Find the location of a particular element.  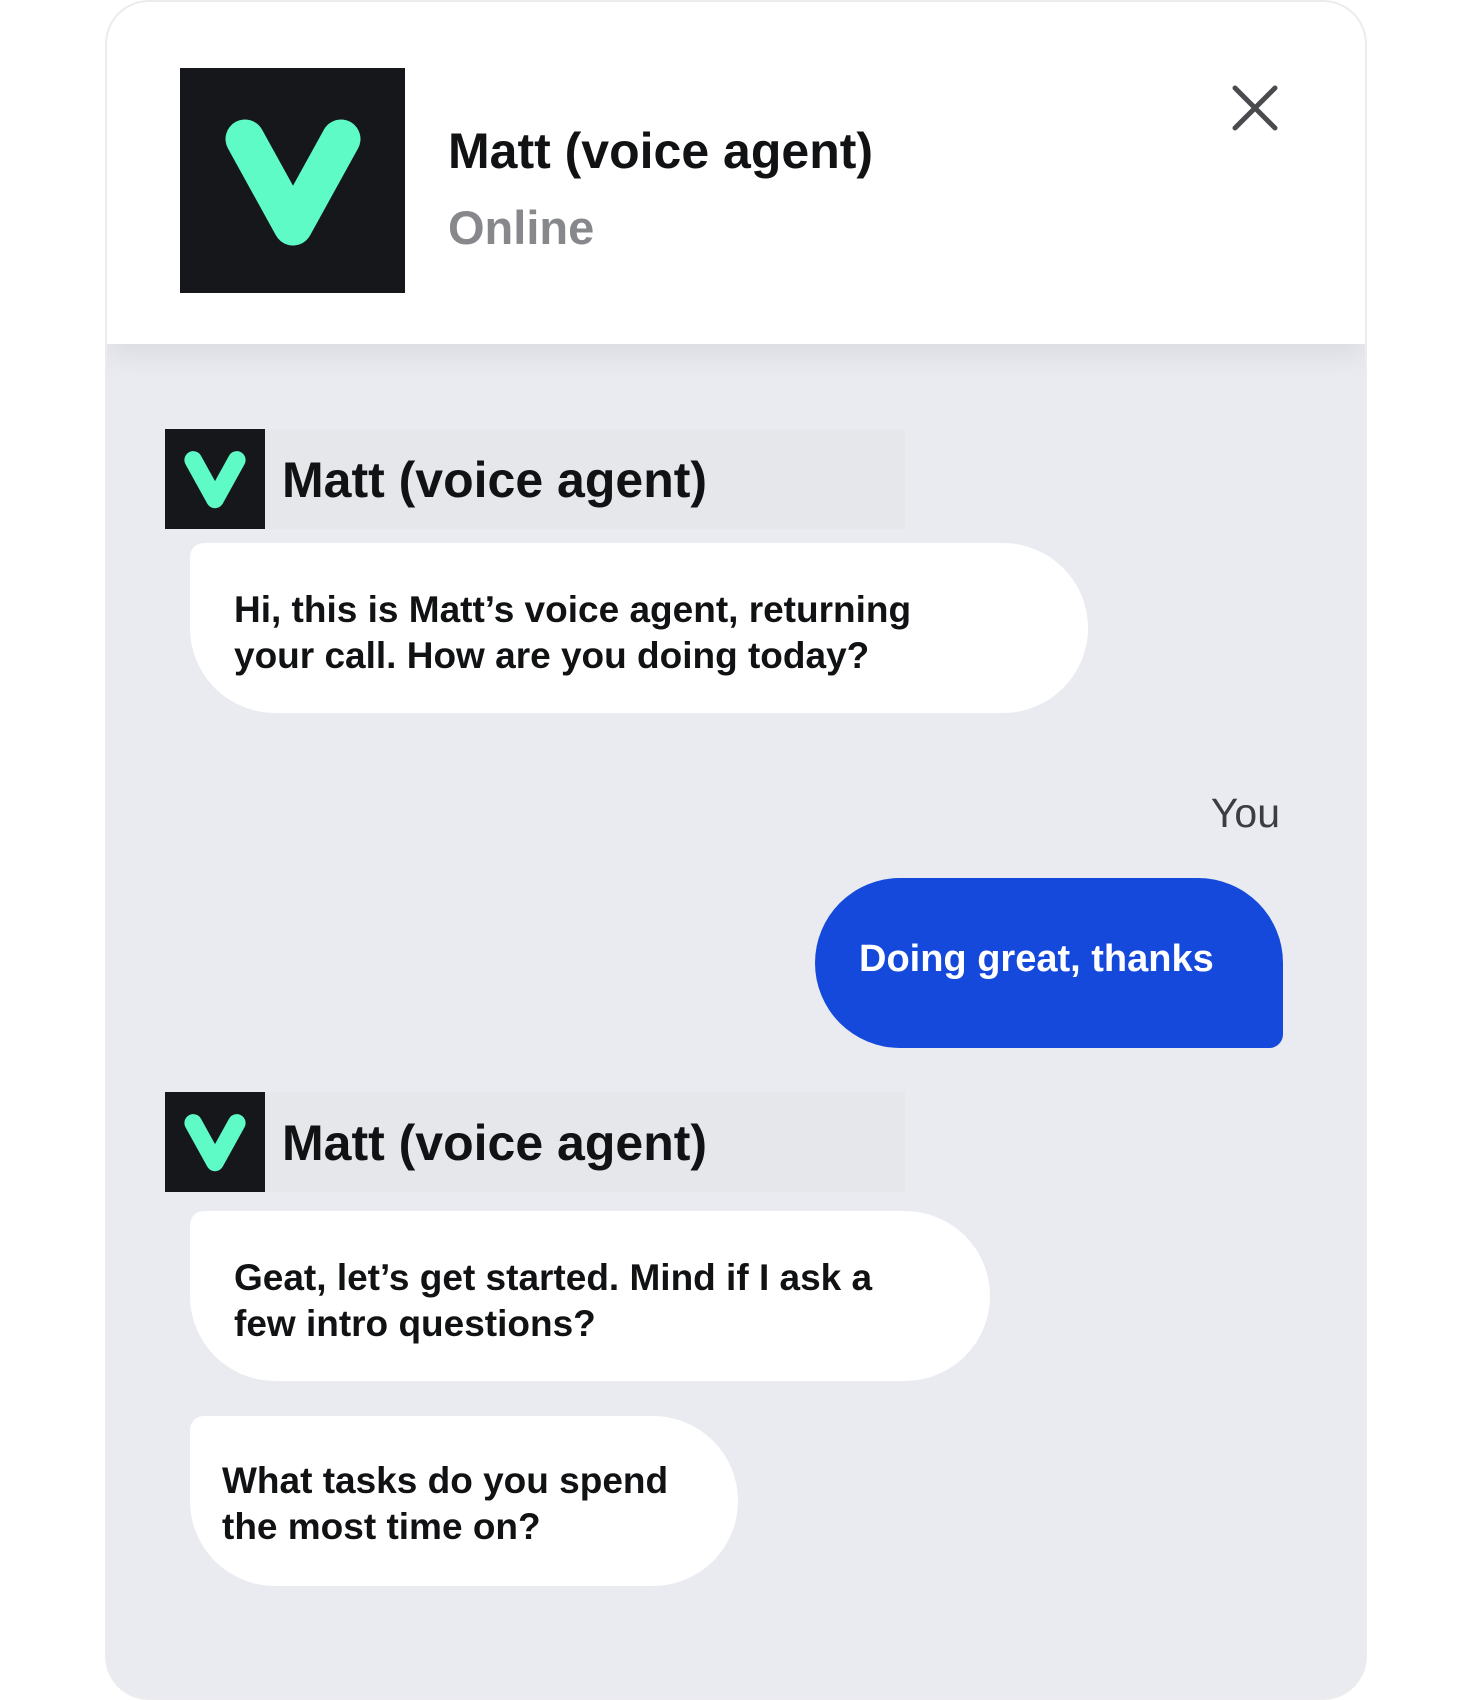

user-message-bubble: Doing great, thanks is located at coordinates (1049, 963).